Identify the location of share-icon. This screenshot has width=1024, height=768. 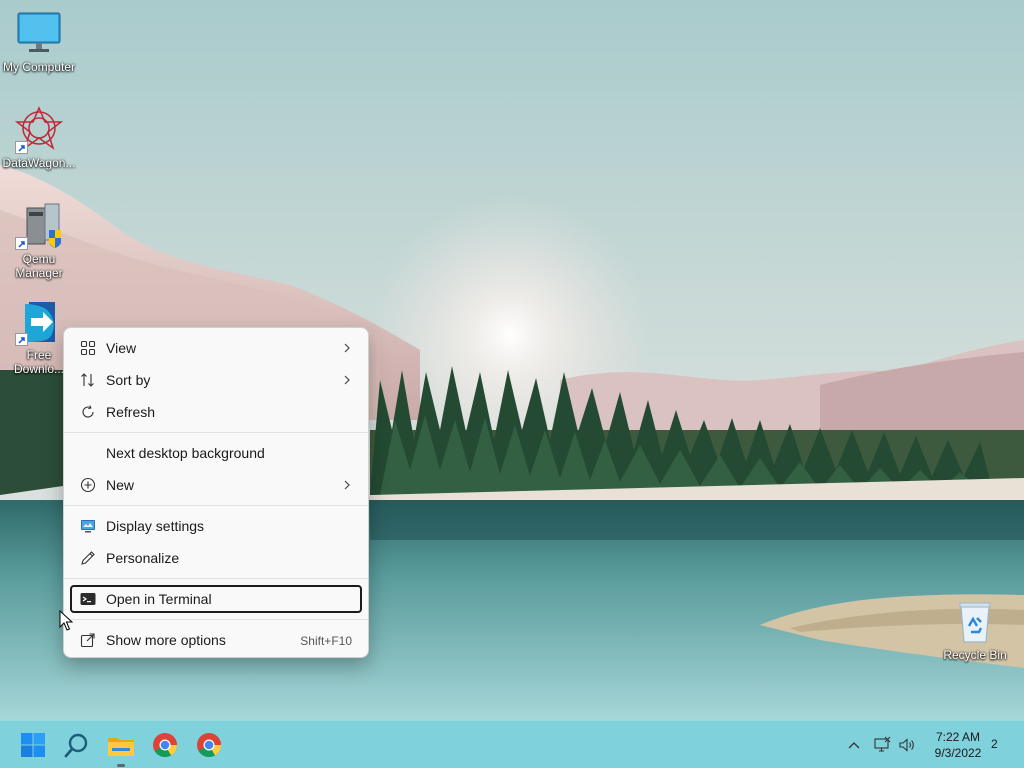
(88, 640).